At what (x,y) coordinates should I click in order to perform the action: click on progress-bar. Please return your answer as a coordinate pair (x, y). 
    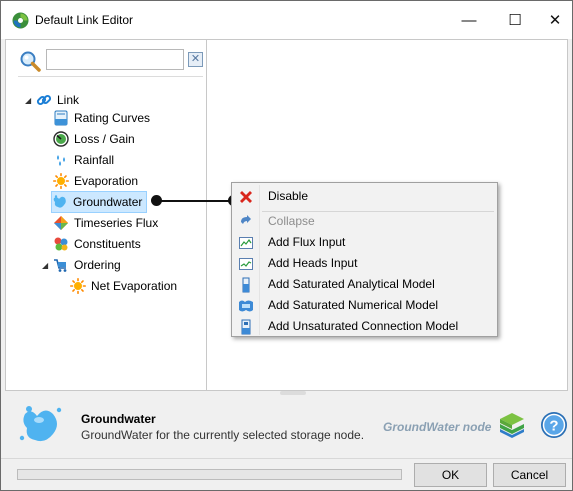
    Looking at the image, I should click on (209, 474).